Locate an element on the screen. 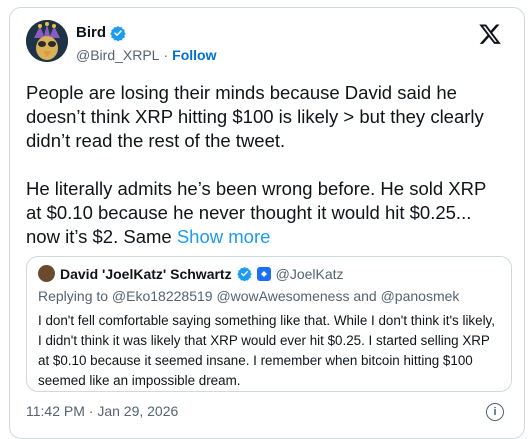 The height and width of the screenshot is (439, 532). quoted-header: David 'JoelKatz' Schwartz @JoelKatz is located at coordinates (191, 273).